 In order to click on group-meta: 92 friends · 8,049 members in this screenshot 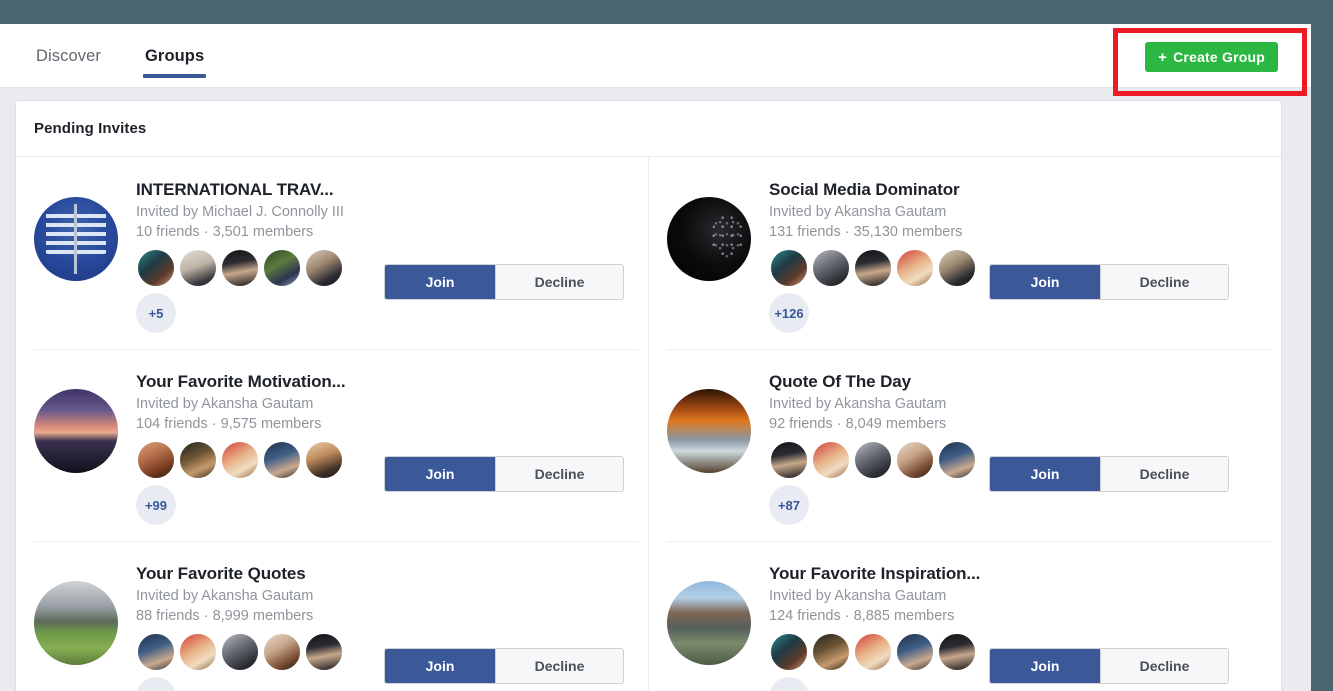, I will do `click(858, 424)`.